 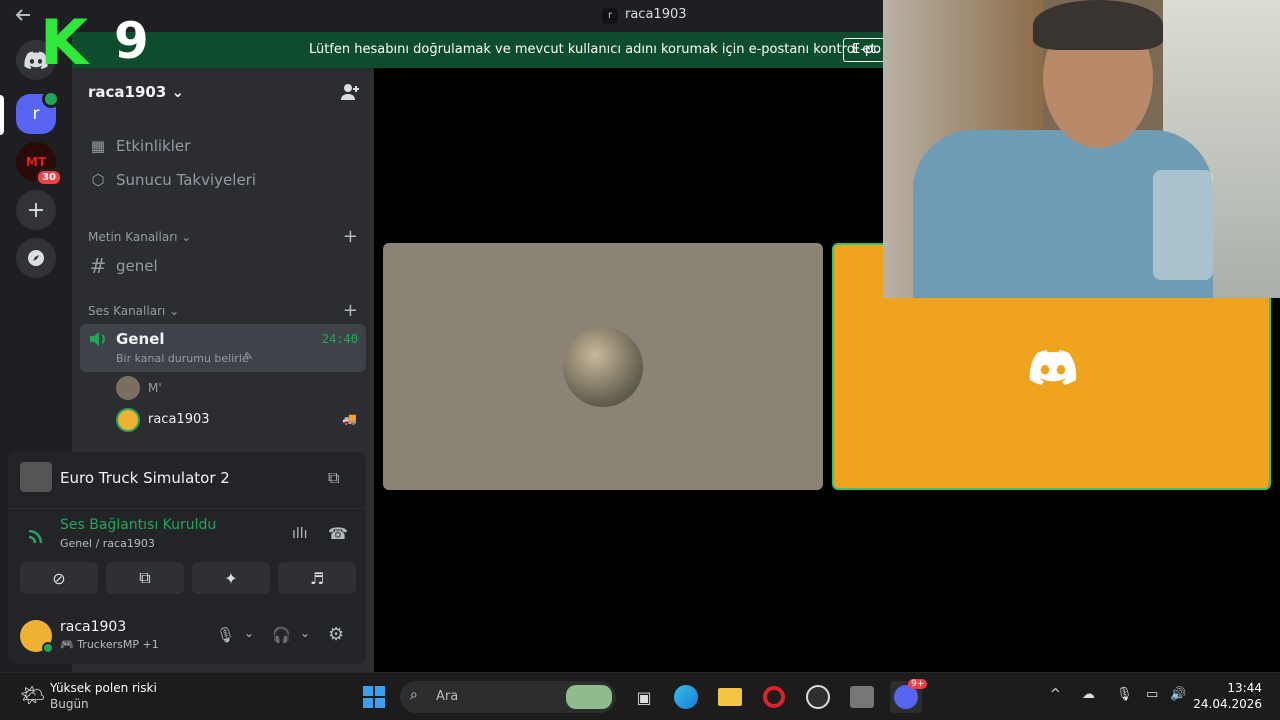 I want to click on add-server-icon: +, so click(x=36, y=210).